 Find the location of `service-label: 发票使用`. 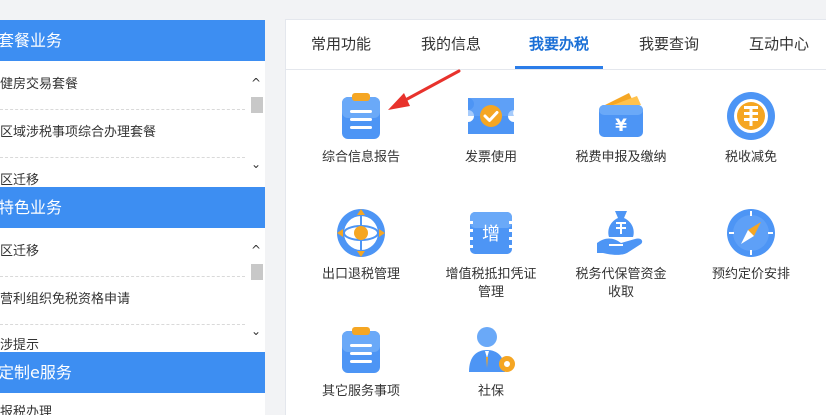

service-label: 发票使用 is located at coordinates (490, 157).